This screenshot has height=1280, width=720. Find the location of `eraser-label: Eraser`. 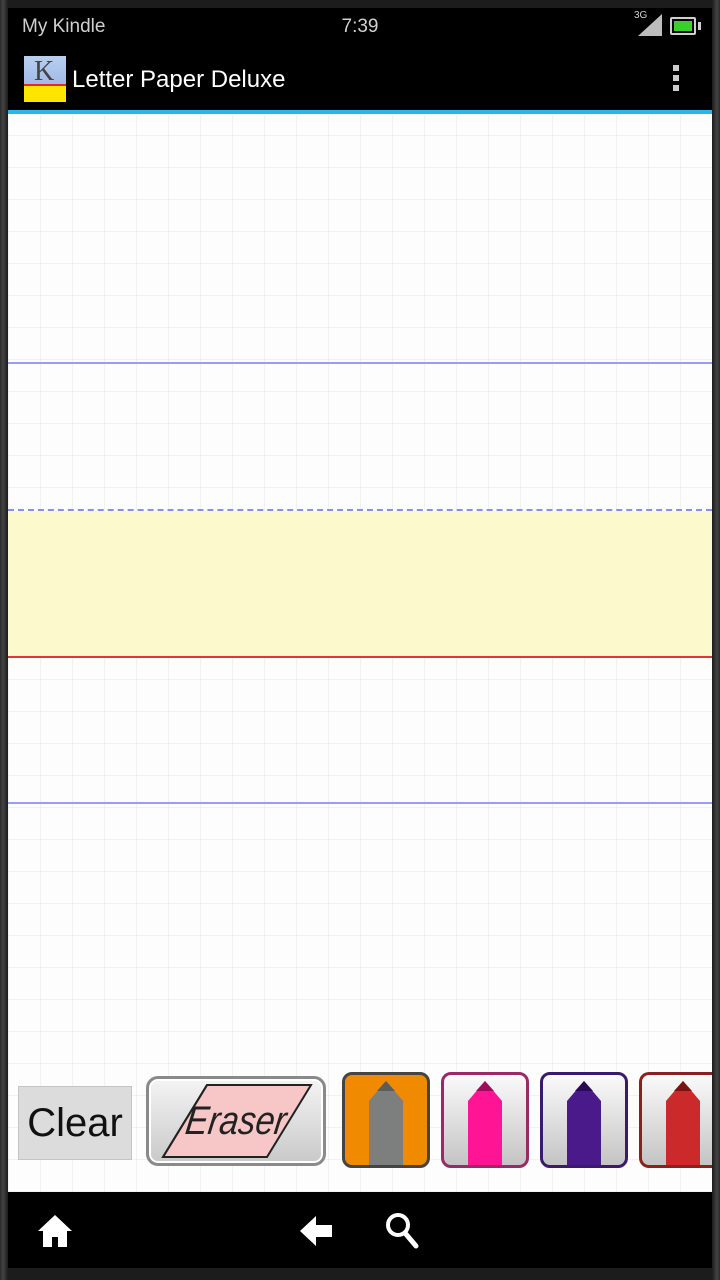

eraser-label: Eraser is located at coordinates (236, 1121).